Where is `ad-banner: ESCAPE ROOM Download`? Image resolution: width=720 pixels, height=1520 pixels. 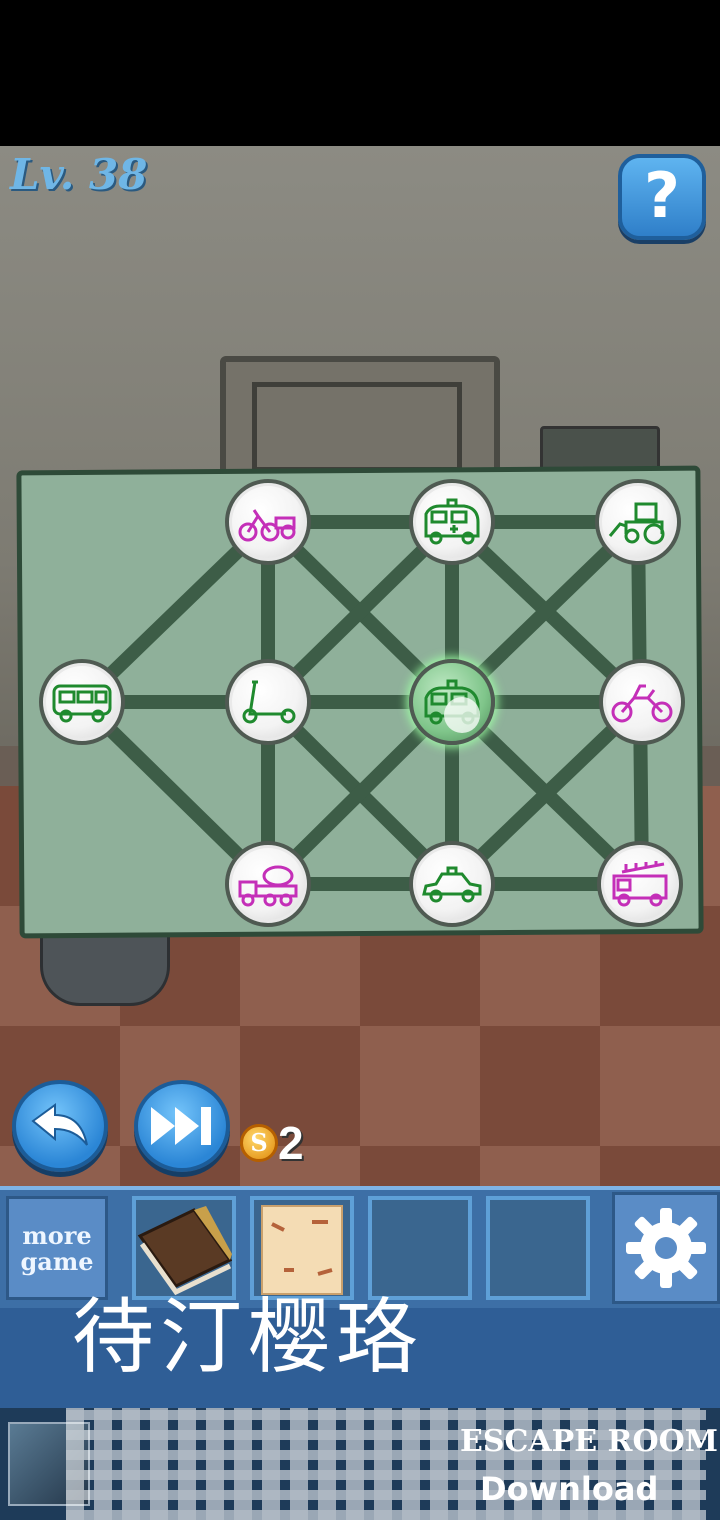
ad-banner: ESCAPE ROOM Download is located at coordinates (360, 1464).